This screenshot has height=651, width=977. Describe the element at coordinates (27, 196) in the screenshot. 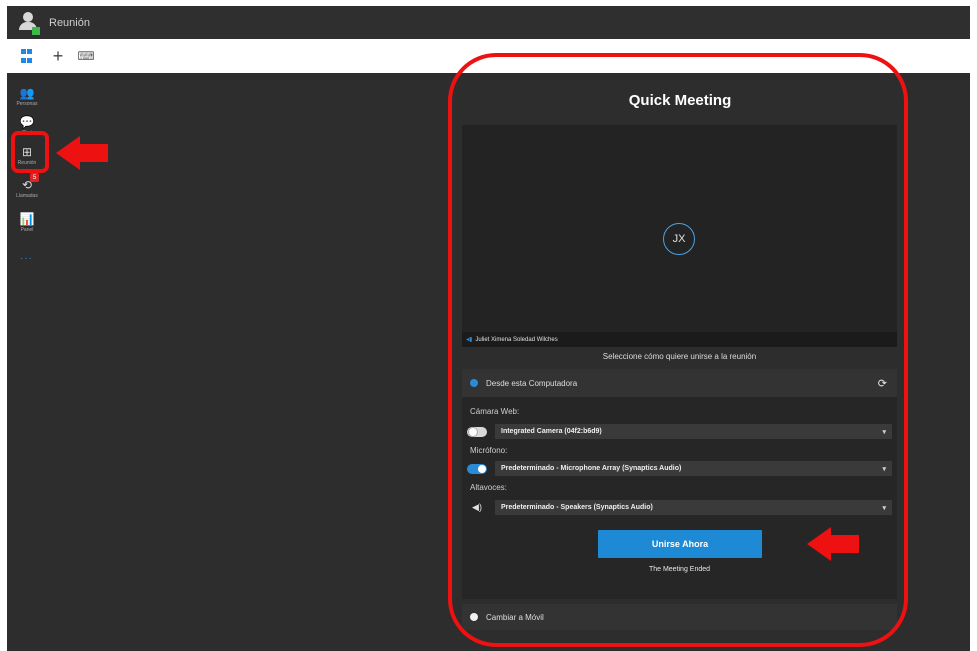

I see `rail-label: Llamadas` at that location.